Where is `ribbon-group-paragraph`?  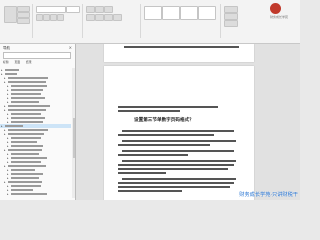
ribbon-group-paragraph is located at coordinates (112, 21).